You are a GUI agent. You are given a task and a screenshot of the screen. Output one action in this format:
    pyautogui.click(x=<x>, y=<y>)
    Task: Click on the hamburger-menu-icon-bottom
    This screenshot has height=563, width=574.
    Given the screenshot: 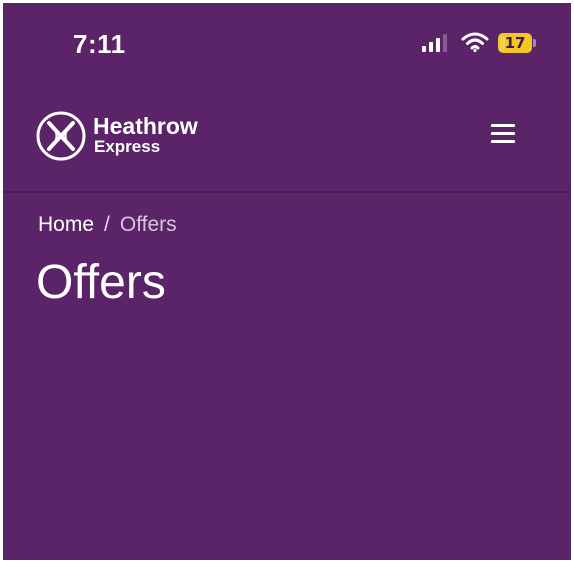 What is the action you would take?
    pyautogui.click(x=503, y=141)
    